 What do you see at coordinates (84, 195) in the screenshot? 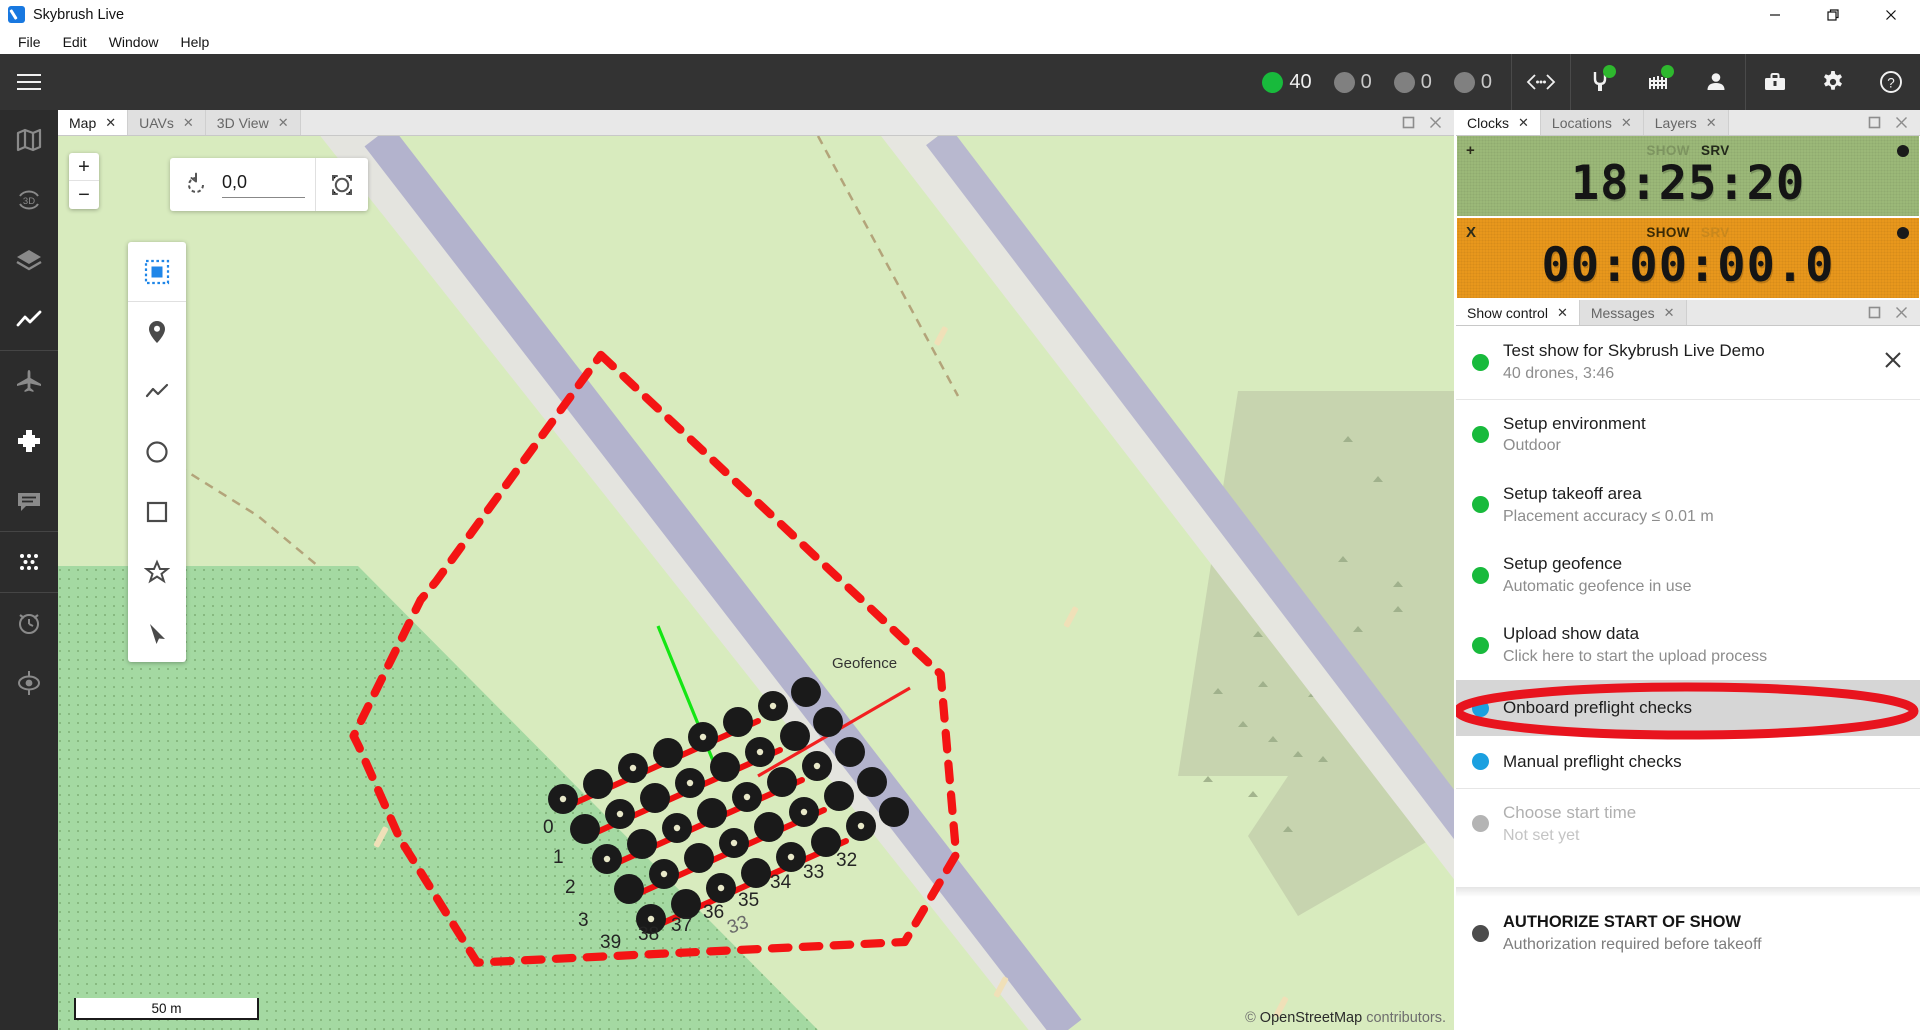
I see `zoom-out-button: −` at bounding box center [84, 195].